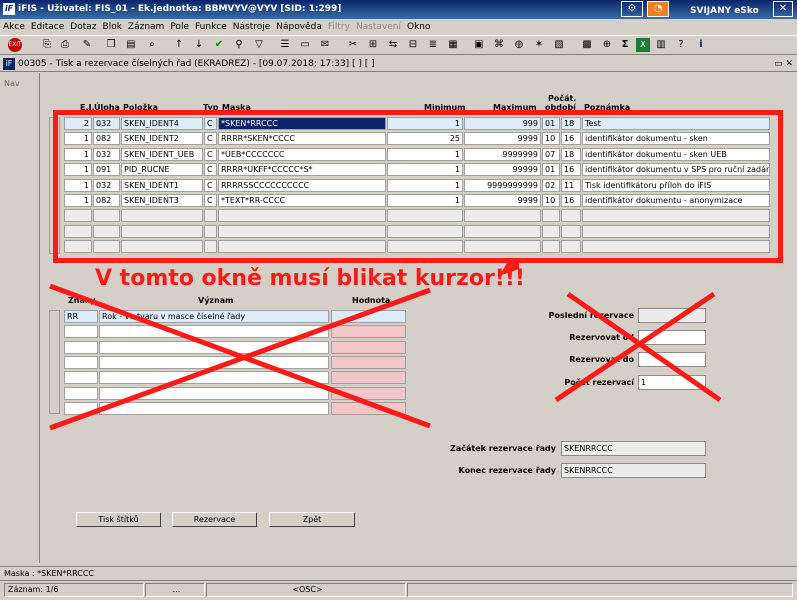 The width and height of the screenshot is (797, 600). Describe the element at coordinates (625, 45) in the screenshot. I see `sum-icon: Σ` at that location.